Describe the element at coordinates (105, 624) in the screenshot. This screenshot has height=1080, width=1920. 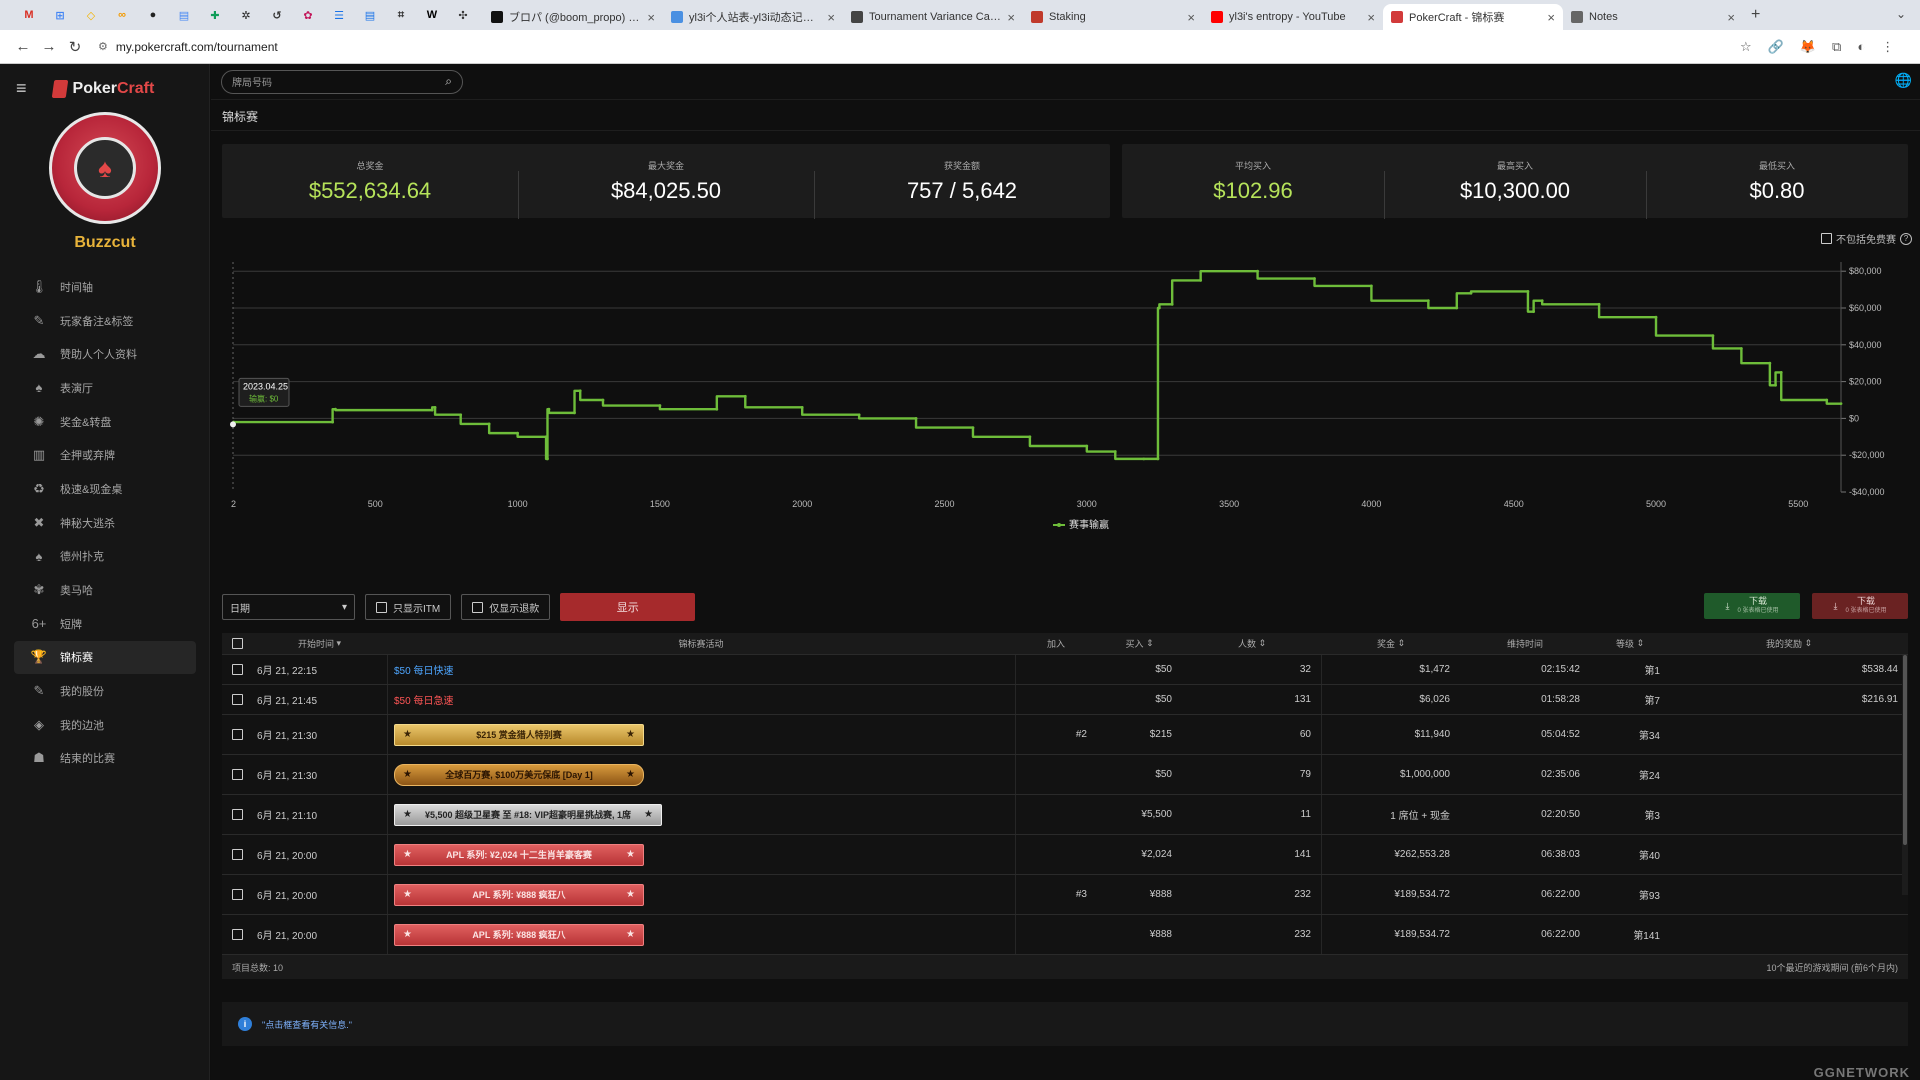
I see `menu-shortdeck: 6+ 短牌` at that location.